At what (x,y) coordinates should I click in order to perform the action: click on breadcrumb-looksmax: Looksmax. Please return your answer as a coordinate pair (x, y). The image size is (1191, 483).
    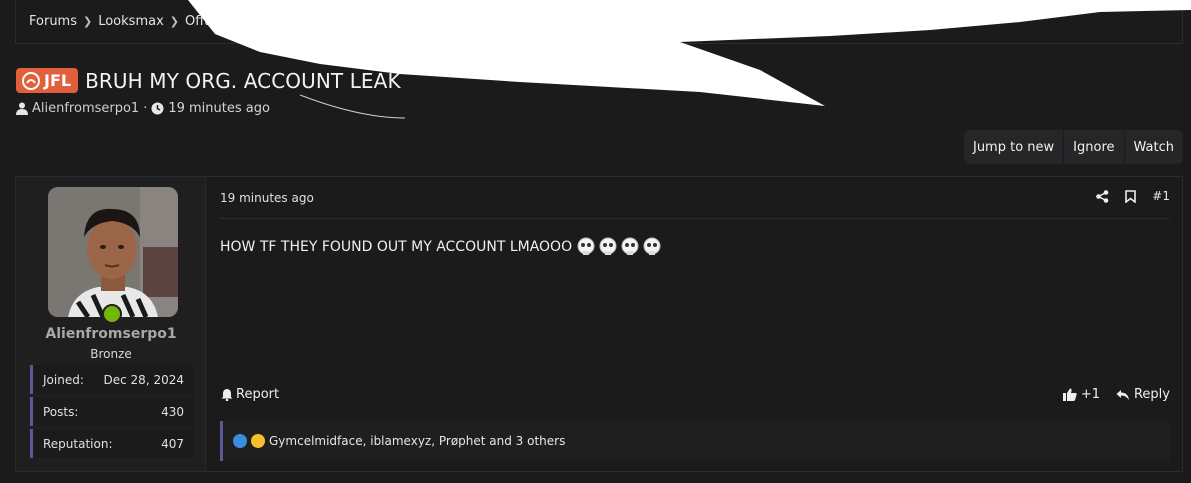
    Looking at the image, I should click on (131, 21).